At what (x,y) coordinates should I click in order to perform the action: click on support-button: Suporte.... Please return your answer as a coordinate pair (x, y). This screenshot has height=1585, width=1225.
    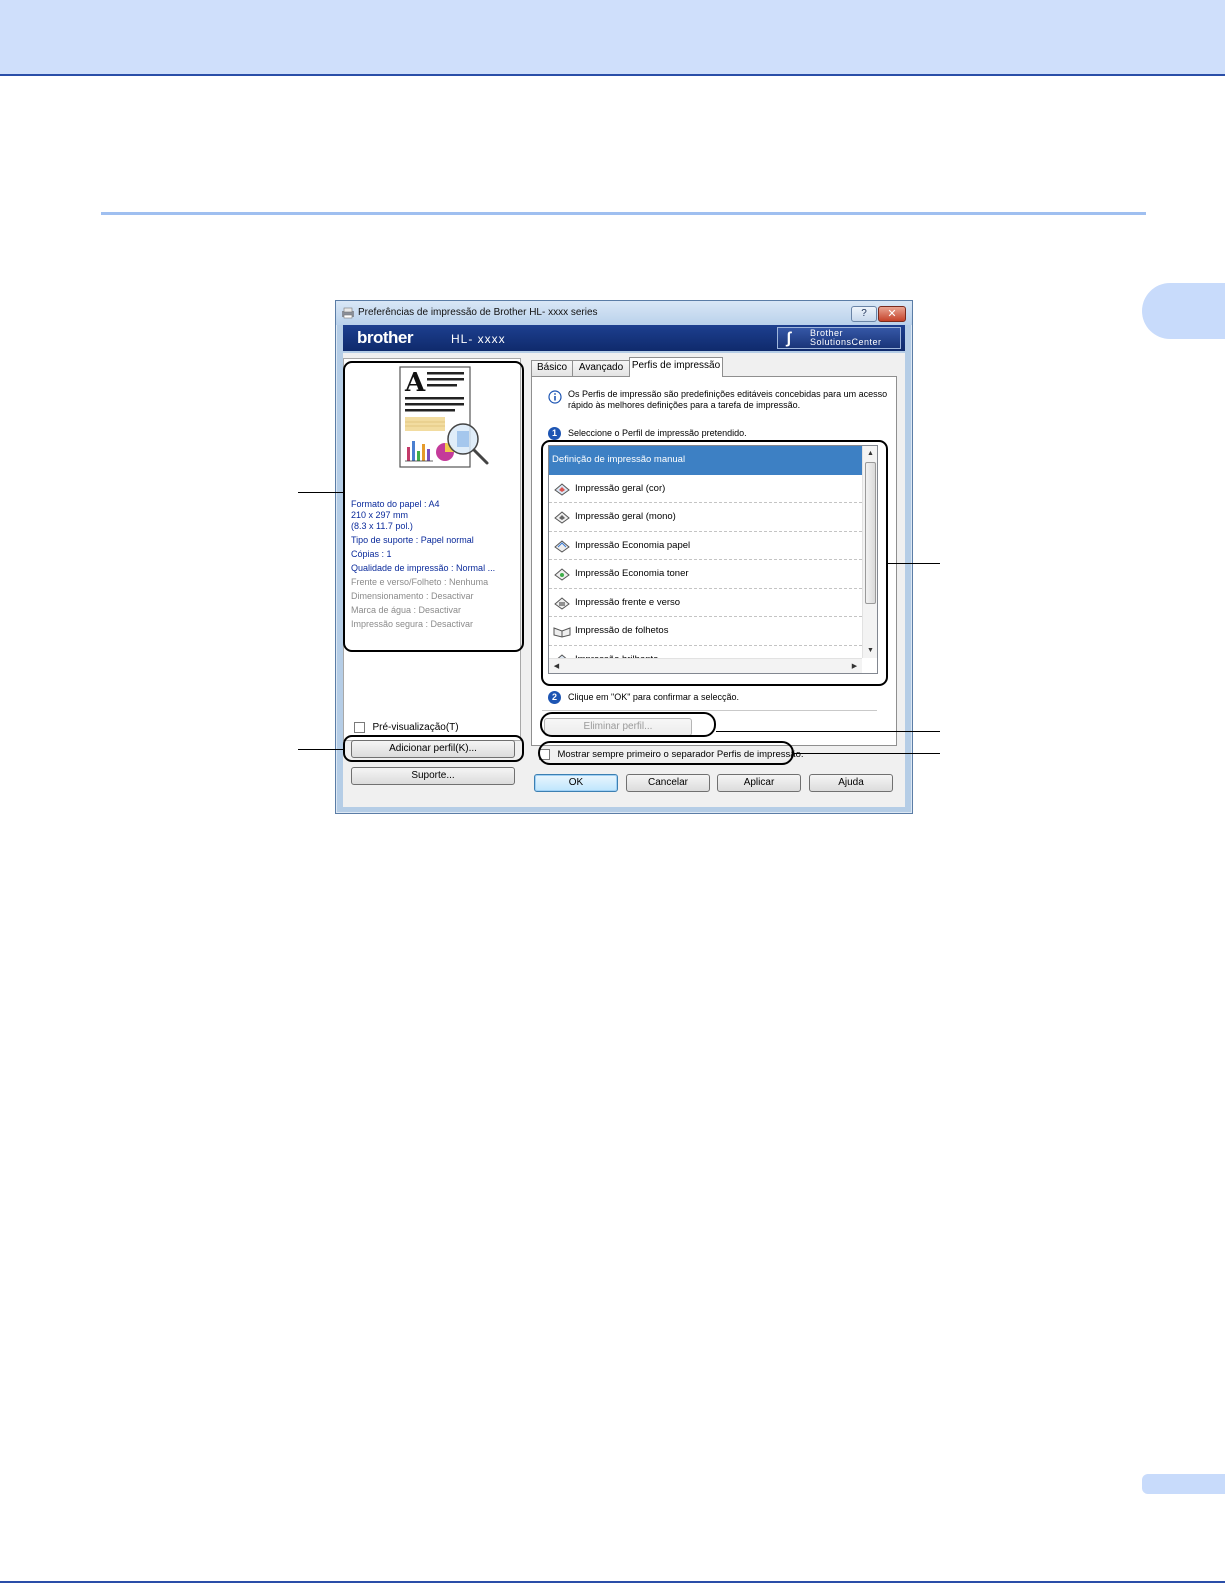
    Looking at the image, I should click on (433, 776).